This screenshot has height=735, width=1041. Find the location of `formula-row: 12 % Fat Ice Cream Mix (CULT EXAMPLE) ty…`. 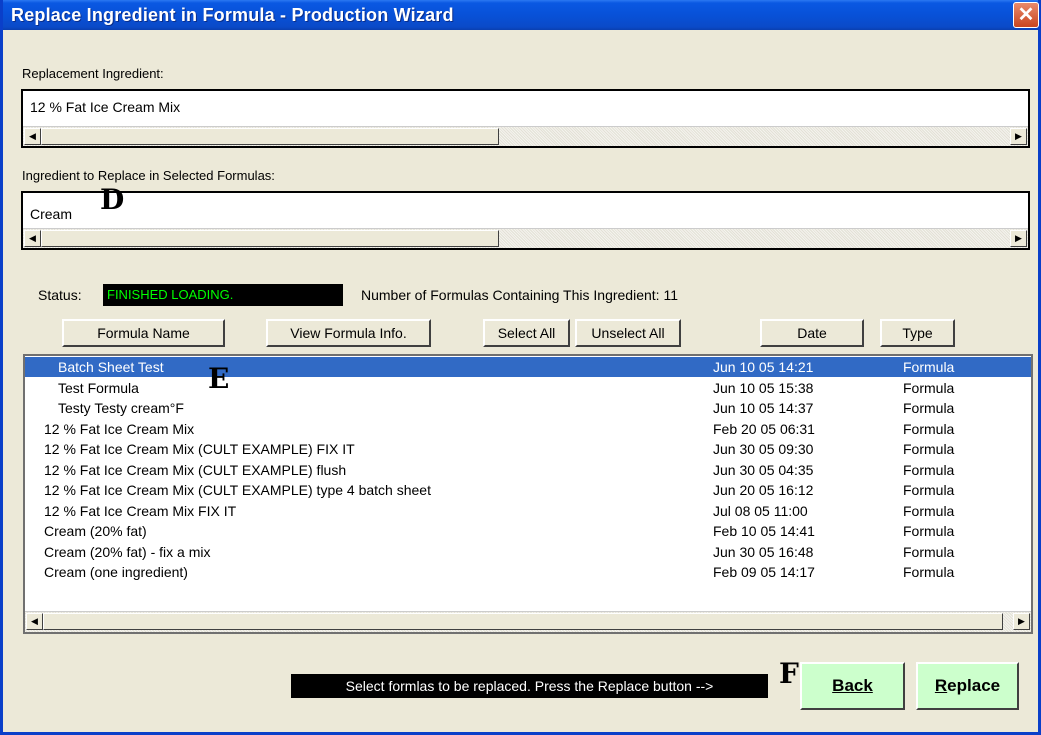

formula-row: 12 % Fat Ice Cream Mix (CULT EXAMPLE) ty… is located at coordinates (528, 490).